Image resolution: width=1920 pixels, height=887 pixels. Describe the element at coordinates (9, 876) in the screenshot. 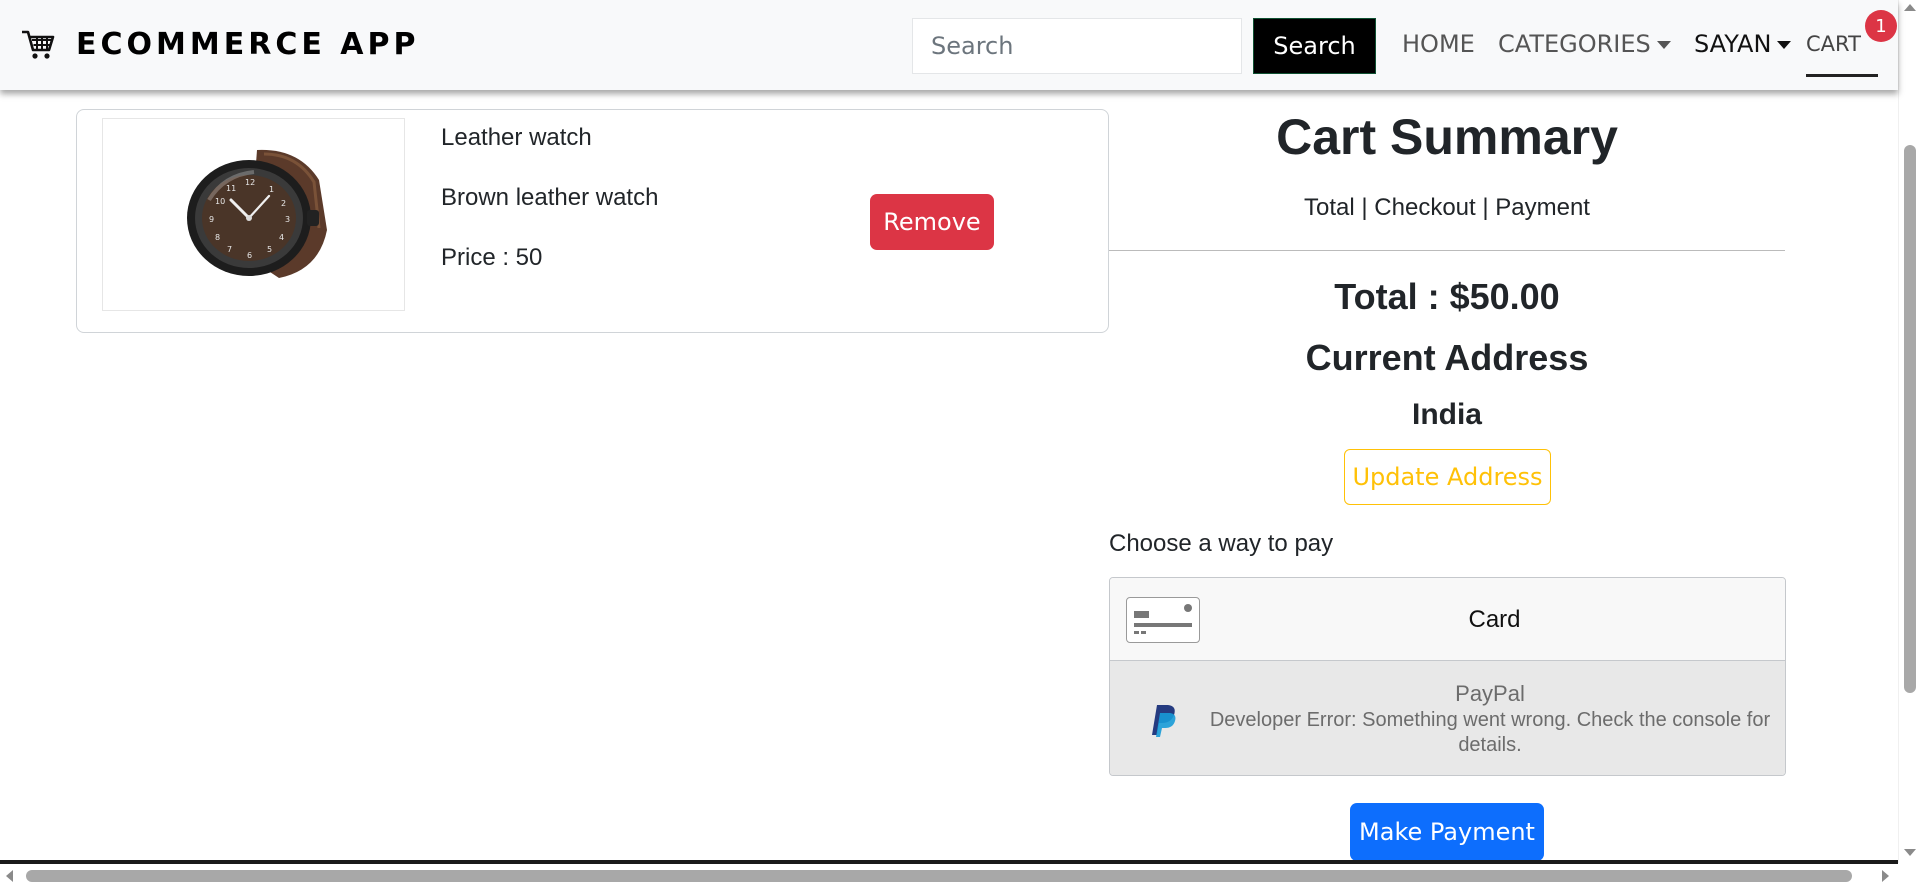

I see `scroll-left-icon` at that location.